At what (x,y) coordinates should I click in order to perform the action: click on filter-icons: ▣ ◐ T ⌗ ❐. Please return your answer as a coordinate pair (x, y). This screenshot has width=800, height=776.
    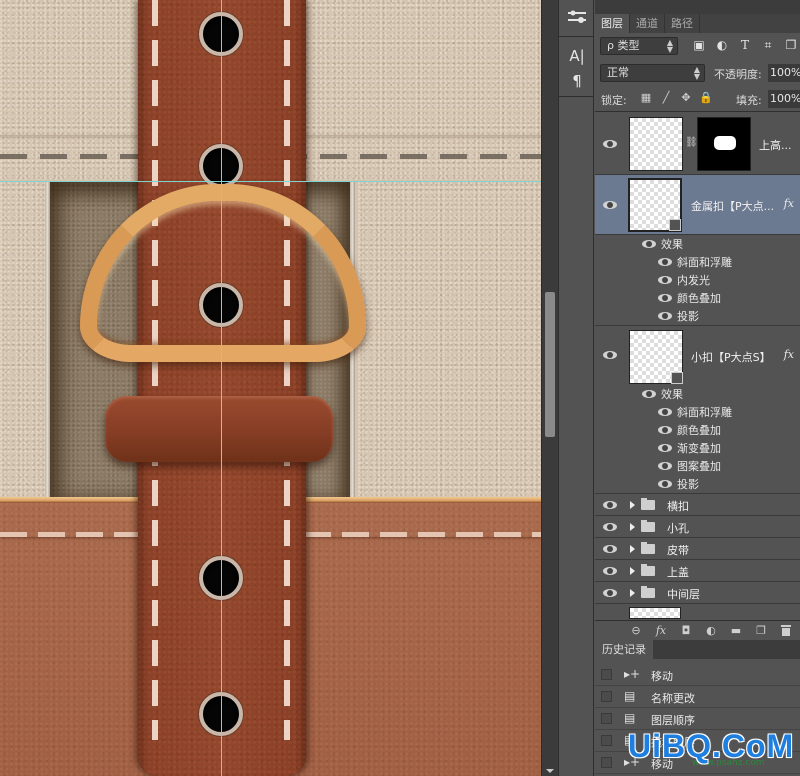
    Looking at the image, I should click on (745, 45).